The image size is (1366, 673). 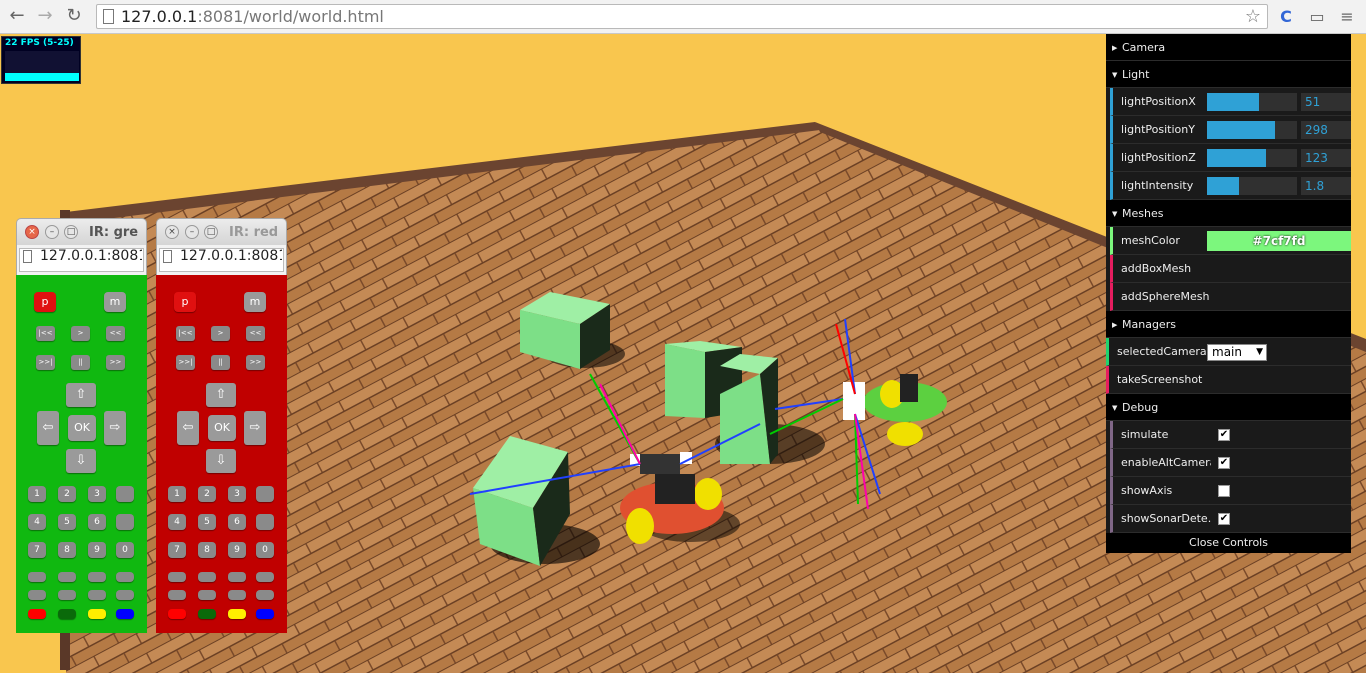 What do you see at coordinates (45, 16) in the screenshot?
I see `forward-button: →` at bounding box center [45, 16].